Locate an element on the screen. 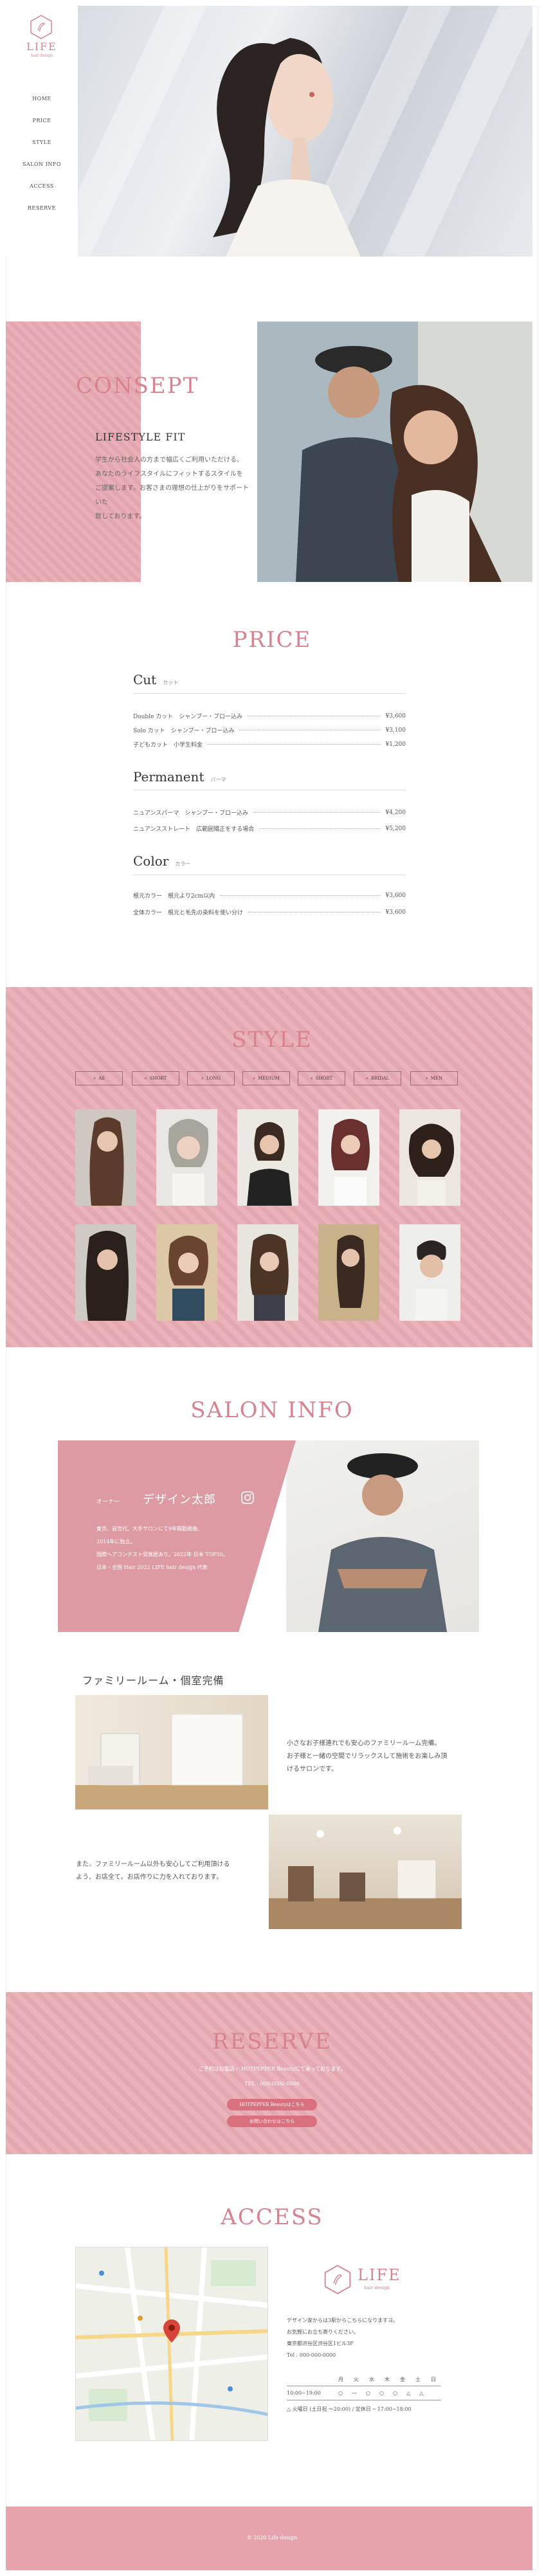 This screenshot has width=544, height=2576. access-logo-hexagon-icon is located at coordinates (338, 2279).